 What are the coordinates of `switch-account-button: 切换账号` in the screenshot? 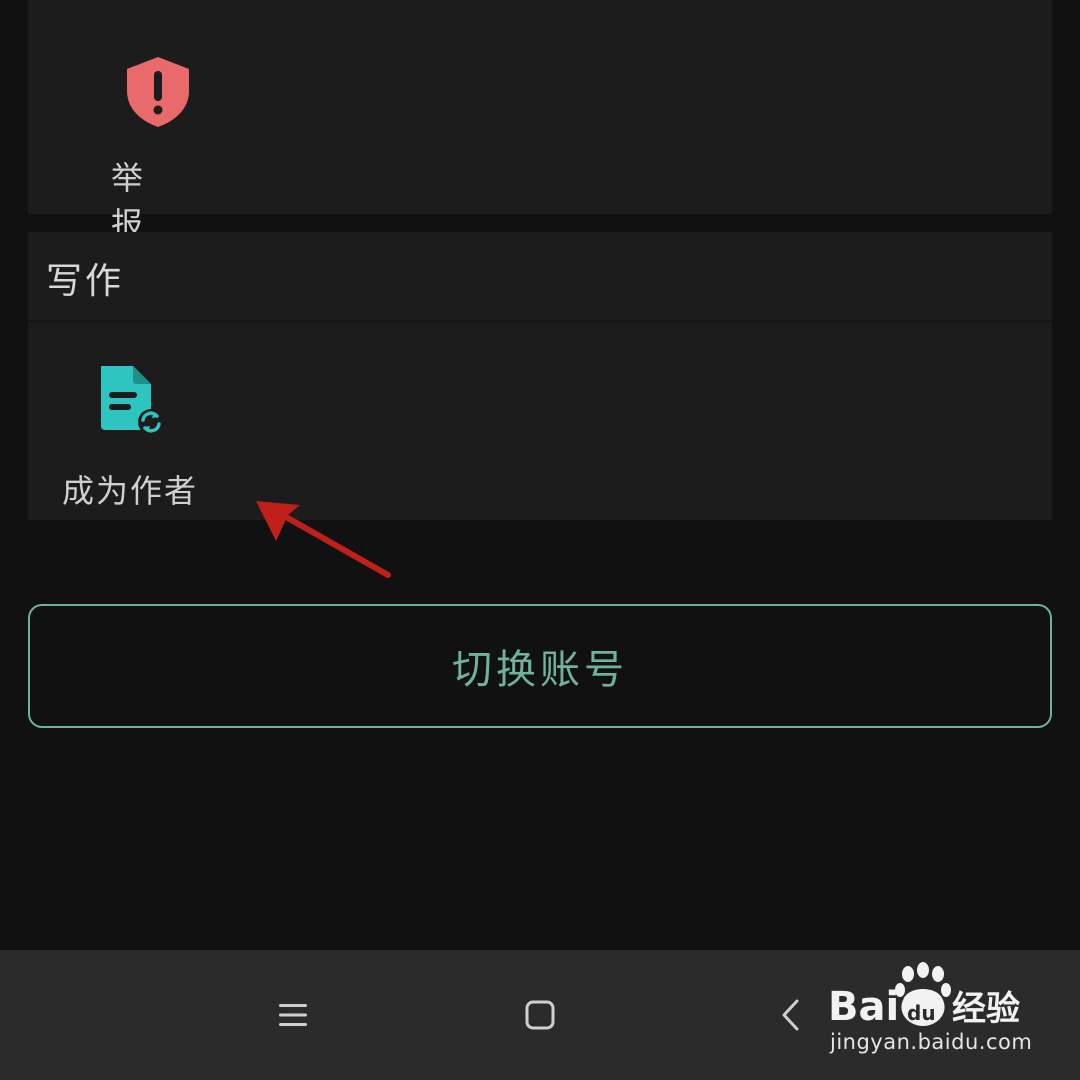 It's located at (540, 666).